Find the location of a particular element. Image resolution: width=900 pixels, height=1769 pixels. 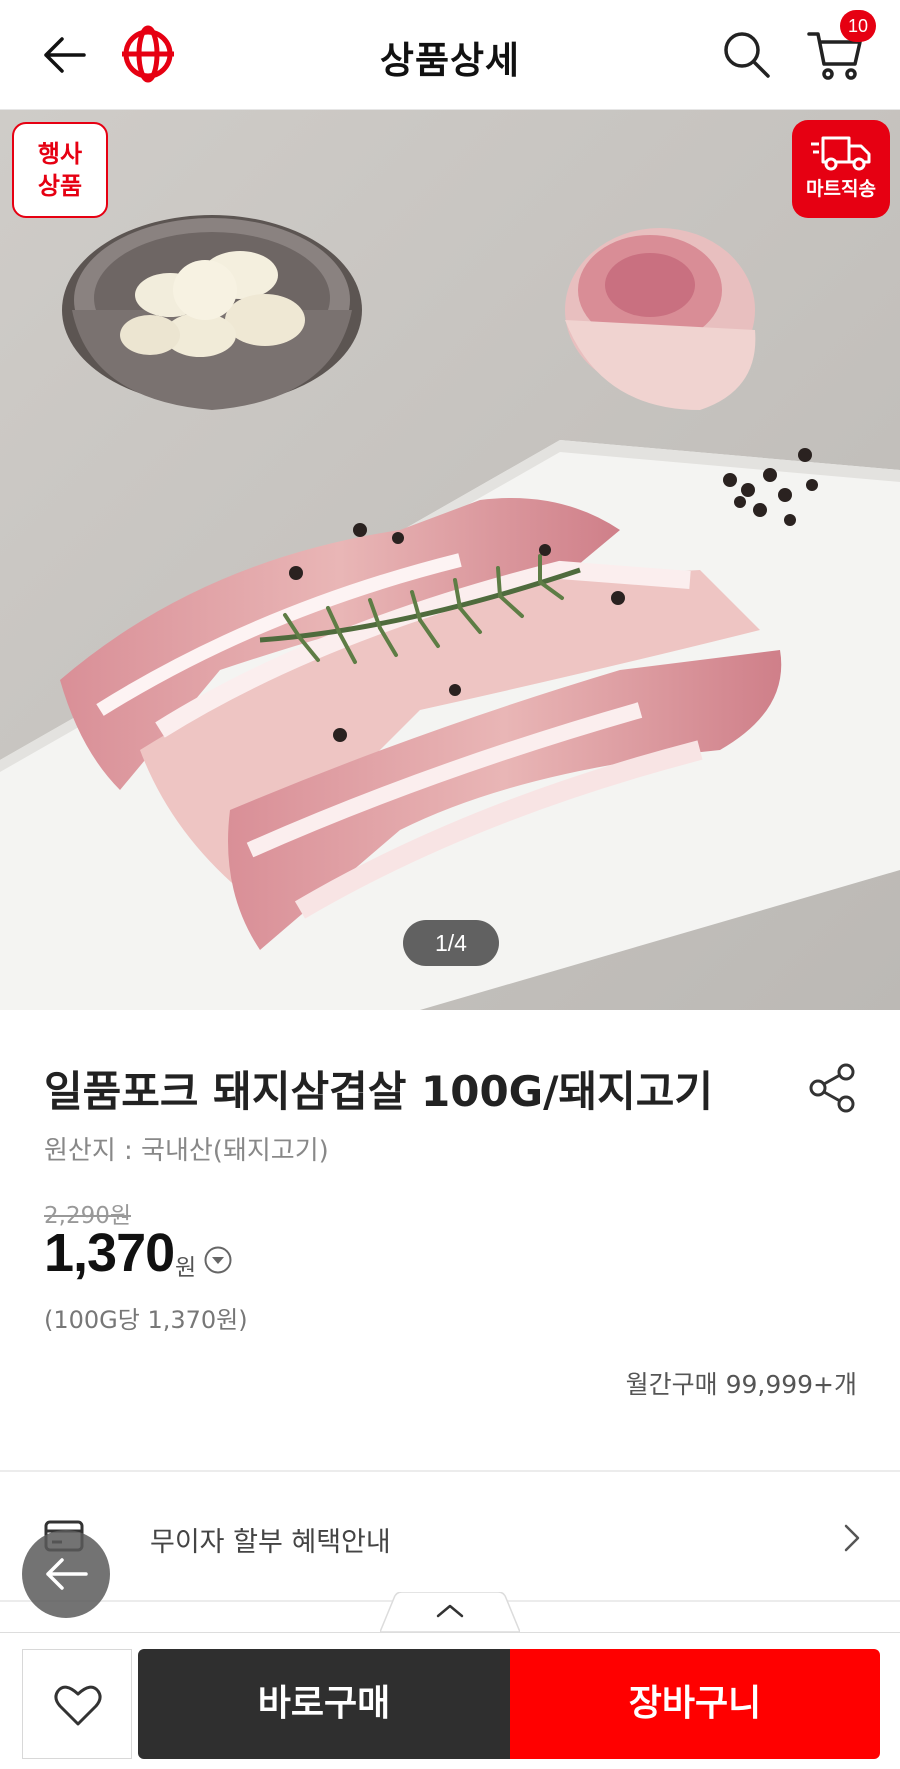

cart-count-badge: 10 is located at coordinates (858, 26).